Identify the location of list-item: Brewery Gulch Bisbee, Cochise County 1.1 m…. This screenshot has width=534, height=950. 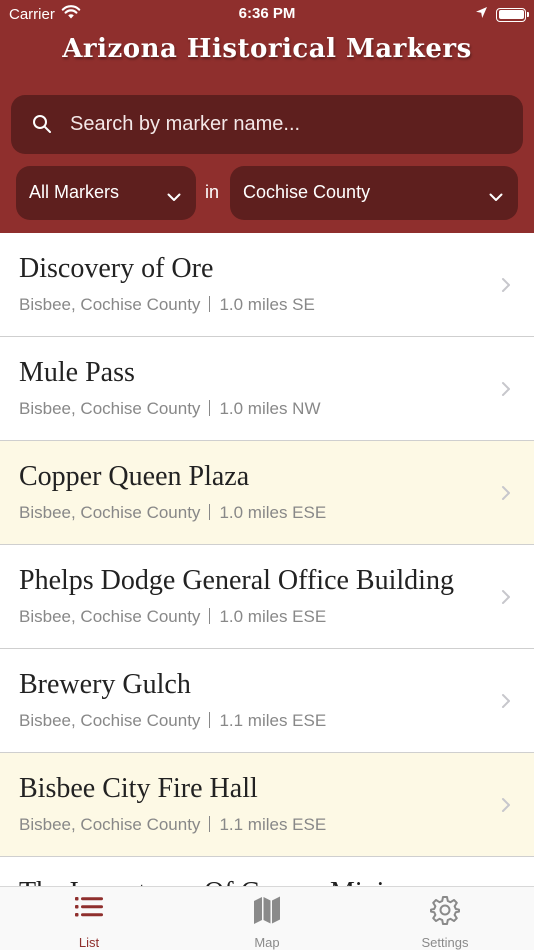
(267, 701).